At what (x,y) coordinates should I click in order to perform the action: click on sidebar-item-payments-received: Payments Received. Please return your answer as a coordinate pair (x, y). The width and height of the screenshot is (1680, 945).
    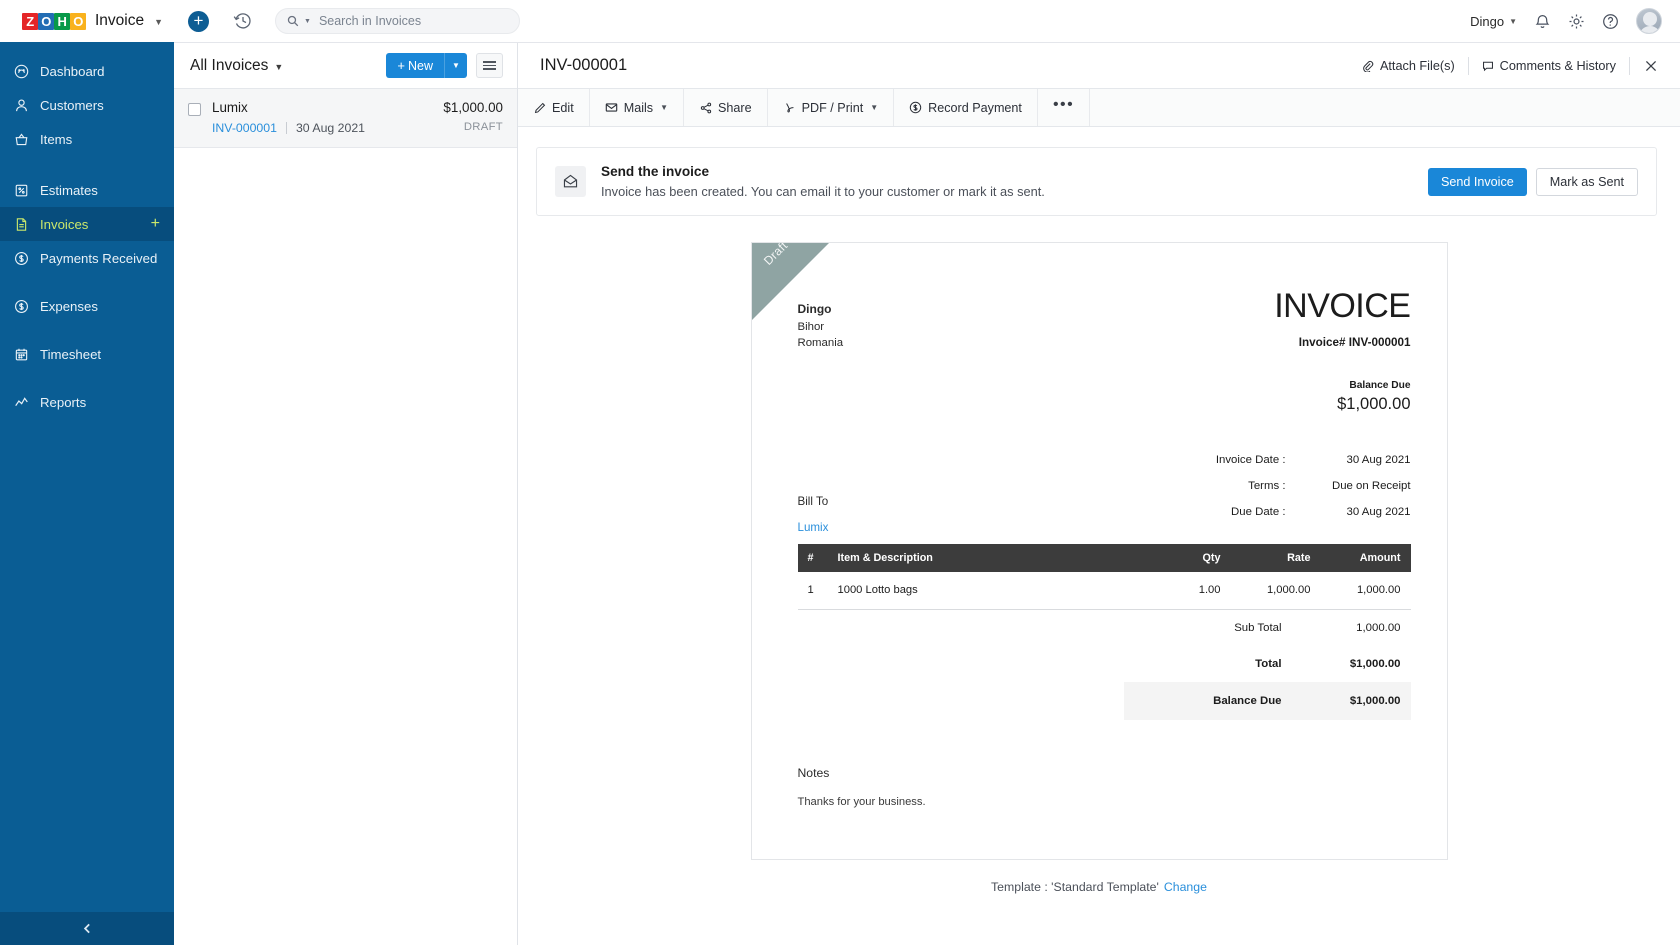
    Looking at the image, I should click on (87, 258).